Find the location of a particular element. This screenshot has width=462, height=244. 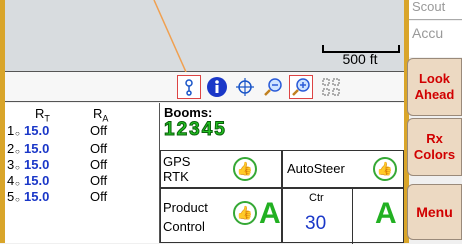

rate-row-number: 2 is located at coordinates (11, 148).